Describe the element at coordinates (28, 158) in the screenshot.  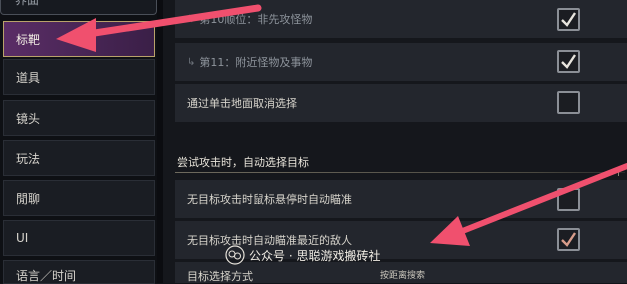
I see `sidebar-item-label: 玩法` at that location.